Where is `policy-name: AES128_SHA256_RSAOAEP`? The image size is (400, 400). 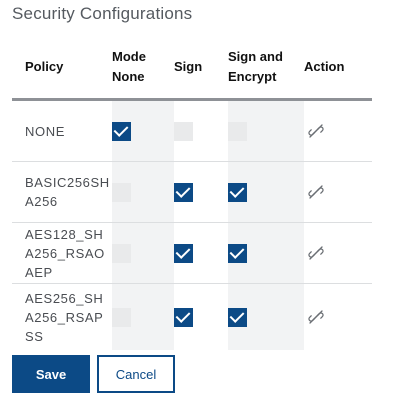 policy-name: AES128_SHA256_RSAOAEP is located at coordinates (62, 253).